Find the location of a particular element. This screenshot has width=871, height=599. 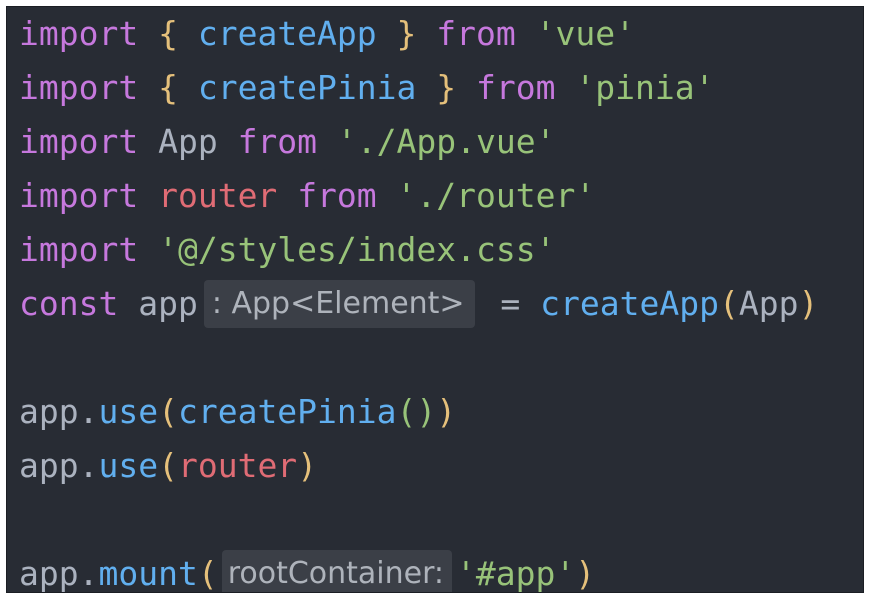

code-line: import '@/styles/index.css' is located at coordinates (418, 250).